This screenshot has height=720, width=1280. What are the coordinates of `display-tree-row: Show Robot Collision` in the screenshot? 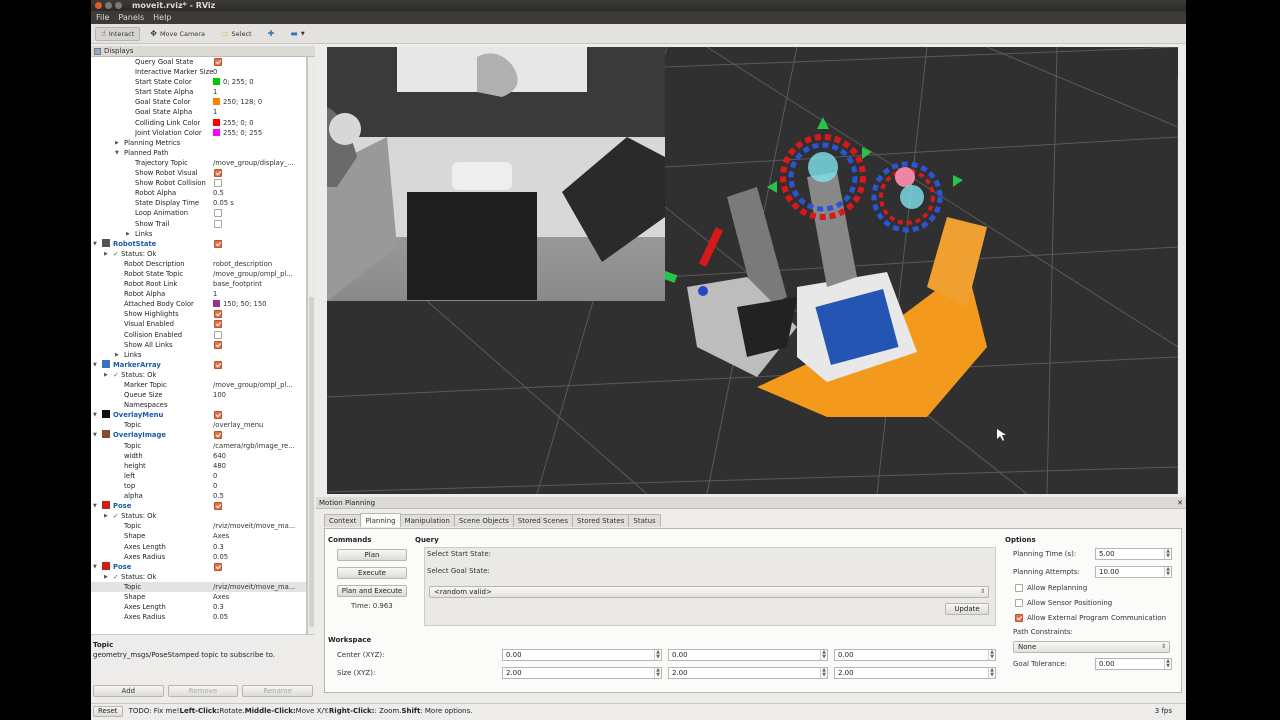 It's located at (198, 183).